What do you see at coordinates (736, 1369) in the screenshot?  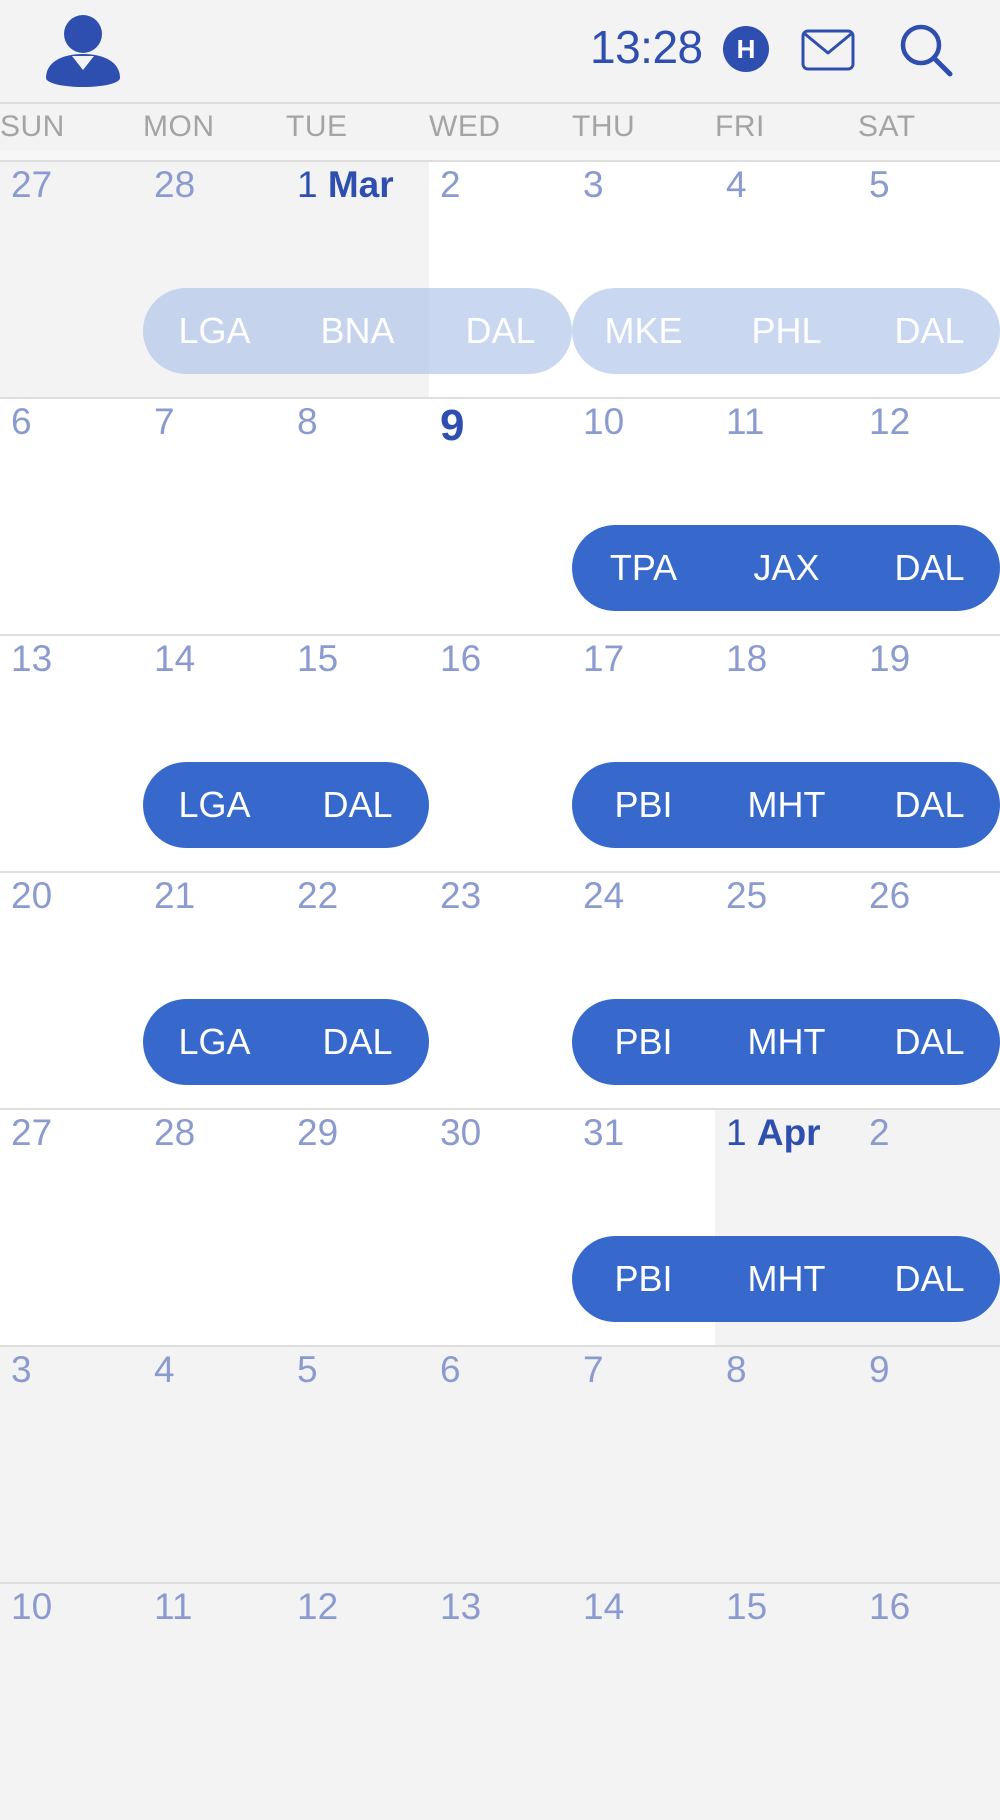 I see `day-number: 8` at bounding box center [736, 1369].